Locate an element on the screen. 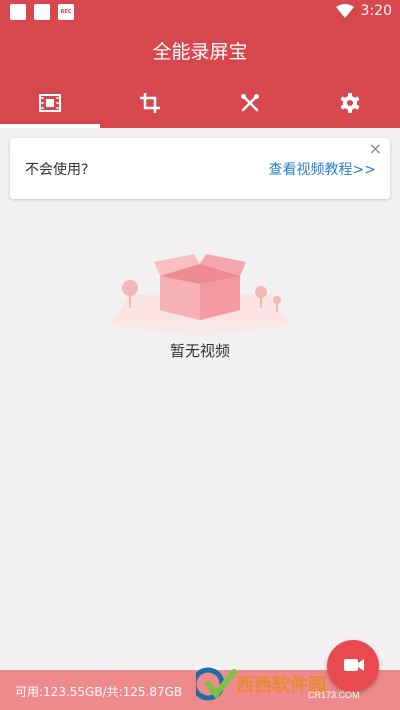 The height and width of the screenshot is (710, 400). watermark-domain: CR173.COM is located at coordinates (334, 695).